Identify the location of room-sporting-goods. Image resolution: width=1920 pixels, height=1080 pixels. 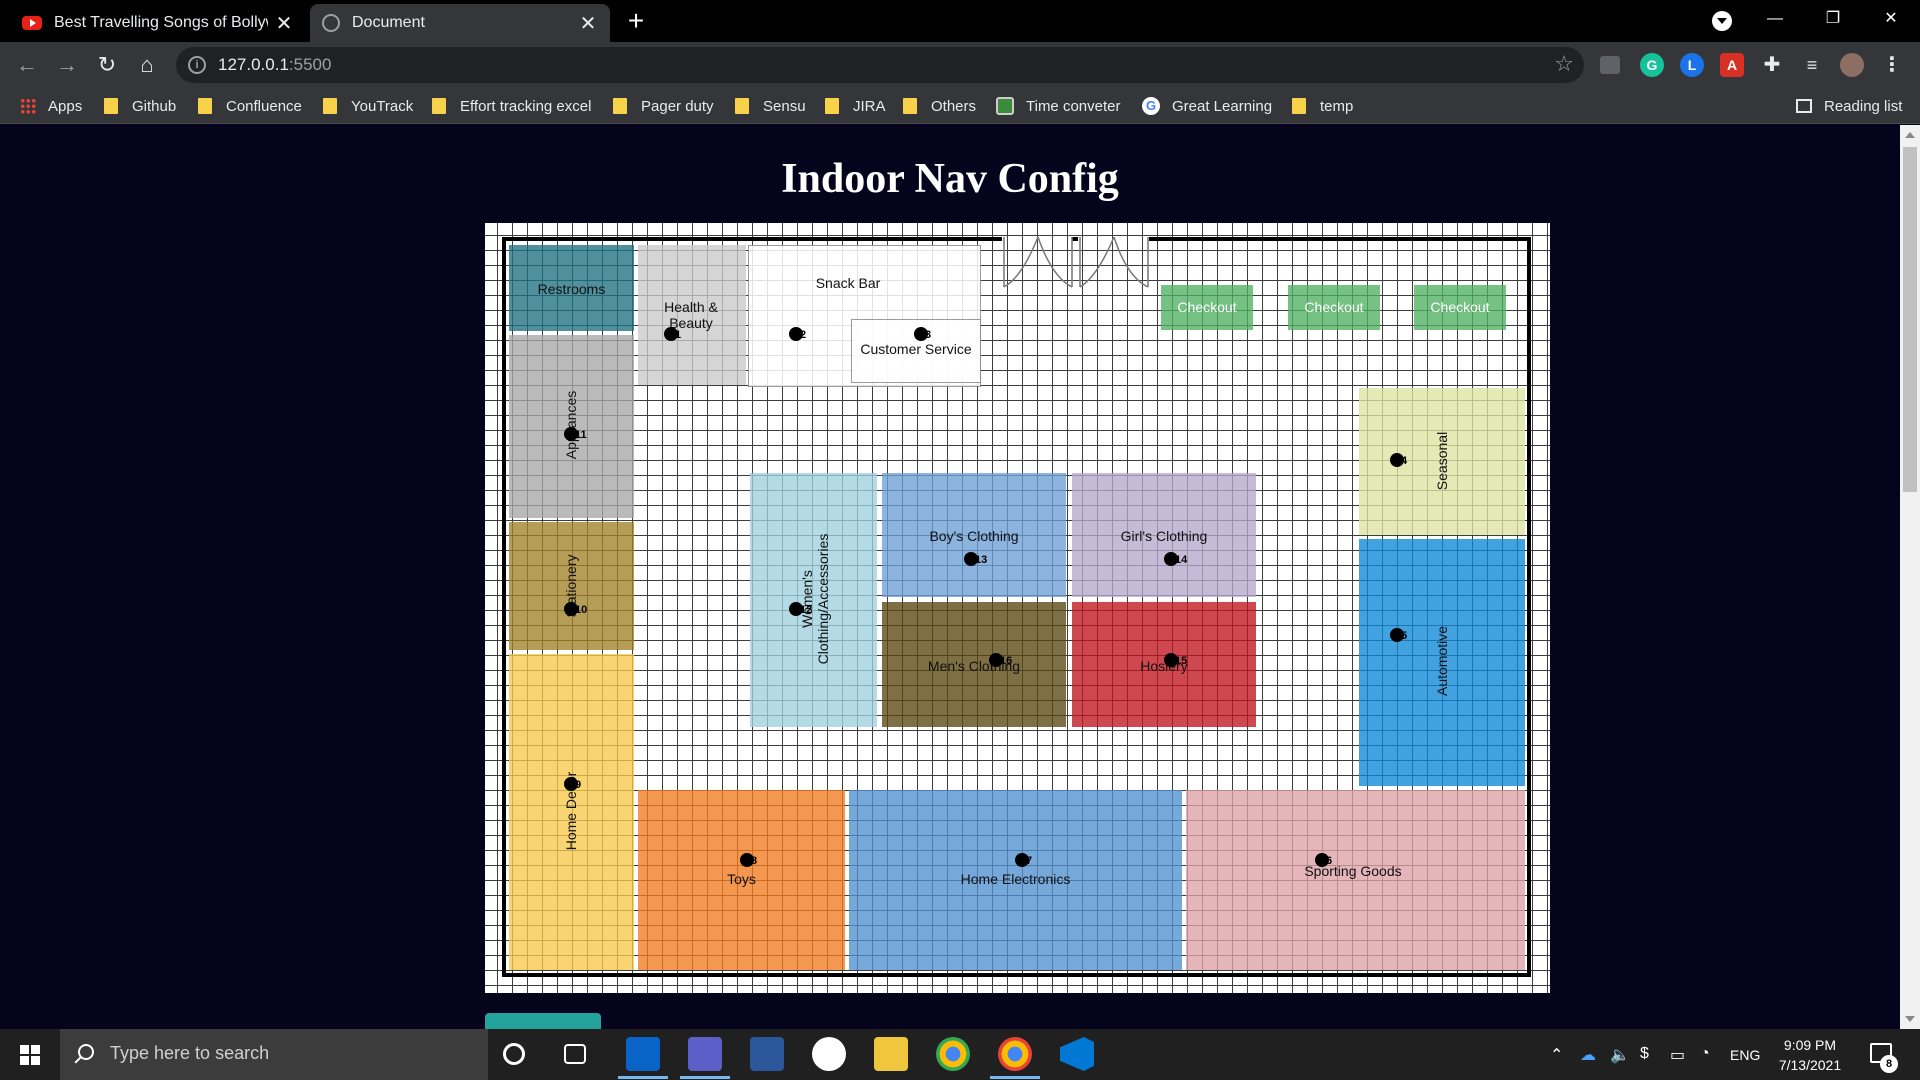
(1355, 880).